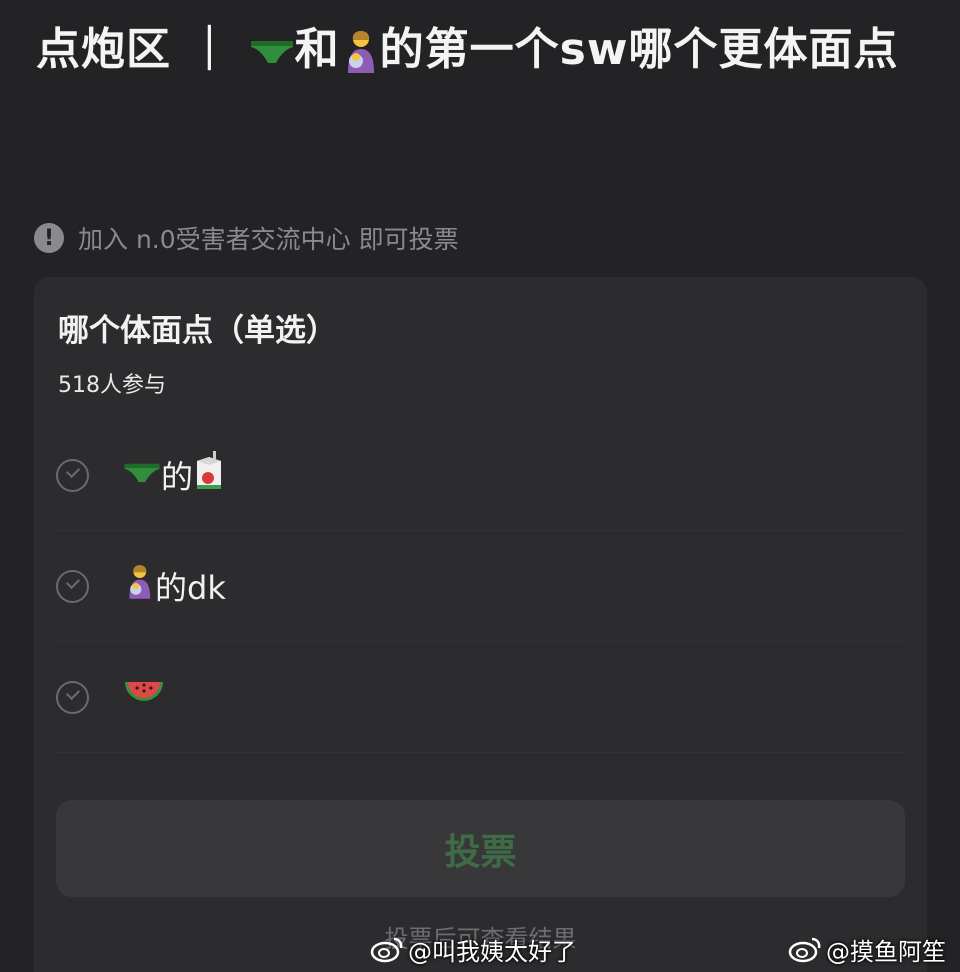 The width and height of the screenshot is (960, 972). Describe the element at coordinates (317, 49) in the screenshot. I see `title-part-2: 和` at that location.